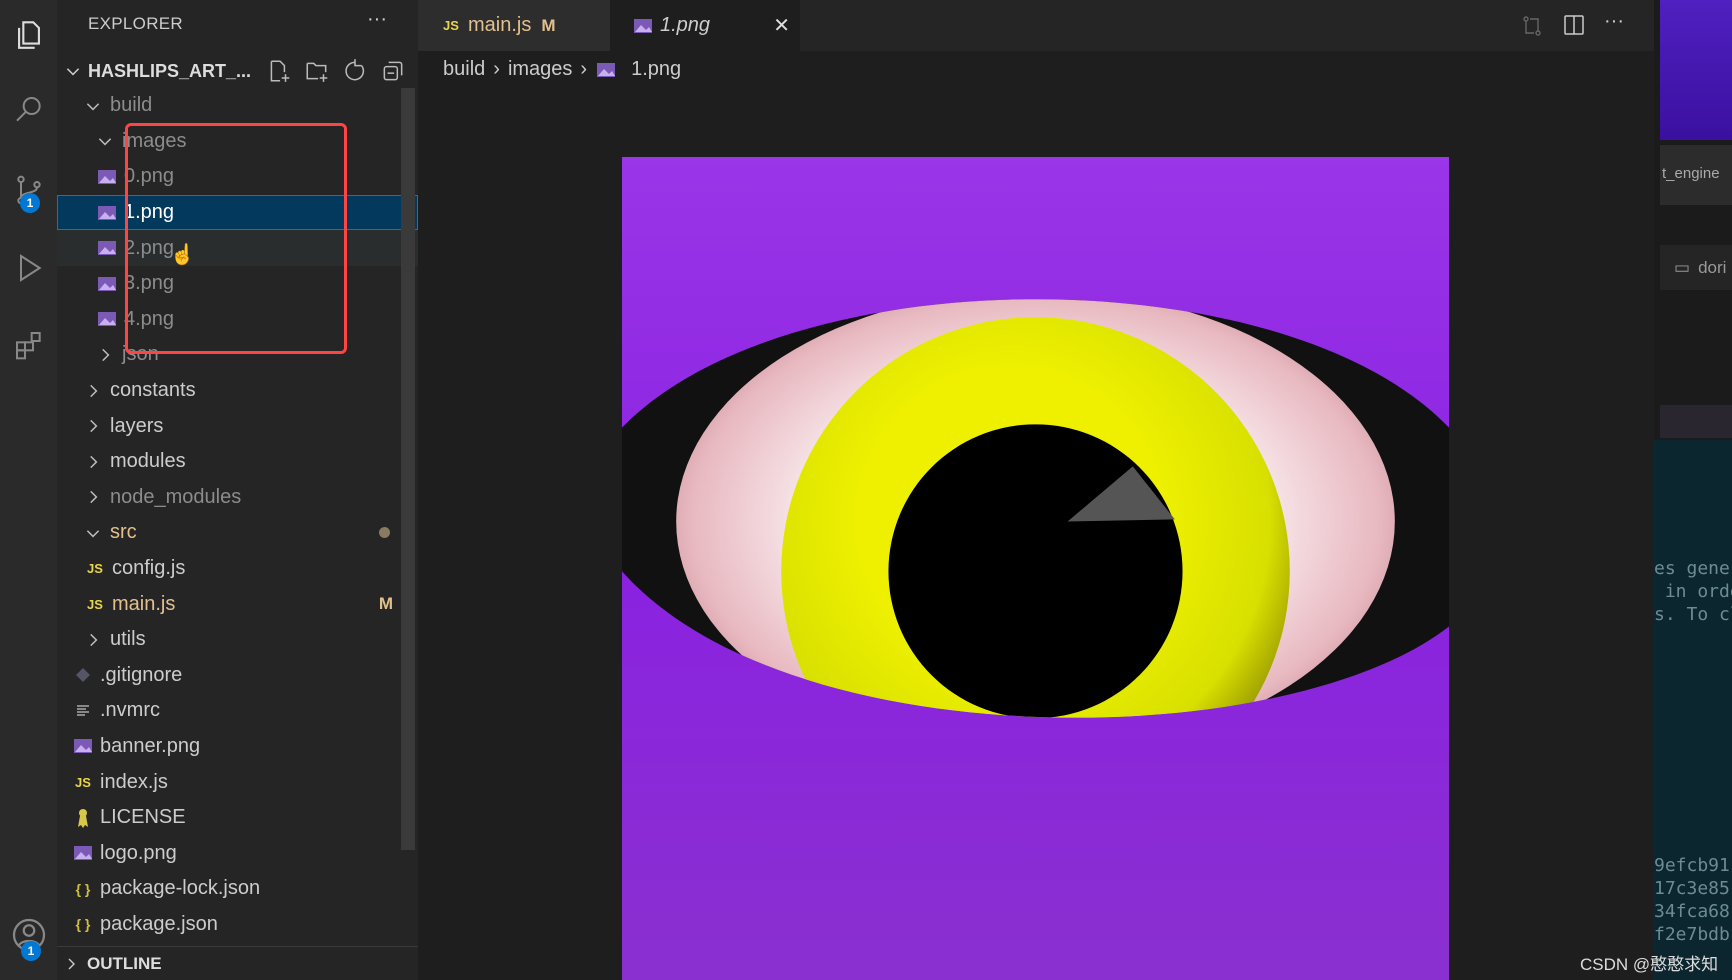  I want to click on tab-bar: JS main.js M 1.png ✕ ···, so click(1036, 25).